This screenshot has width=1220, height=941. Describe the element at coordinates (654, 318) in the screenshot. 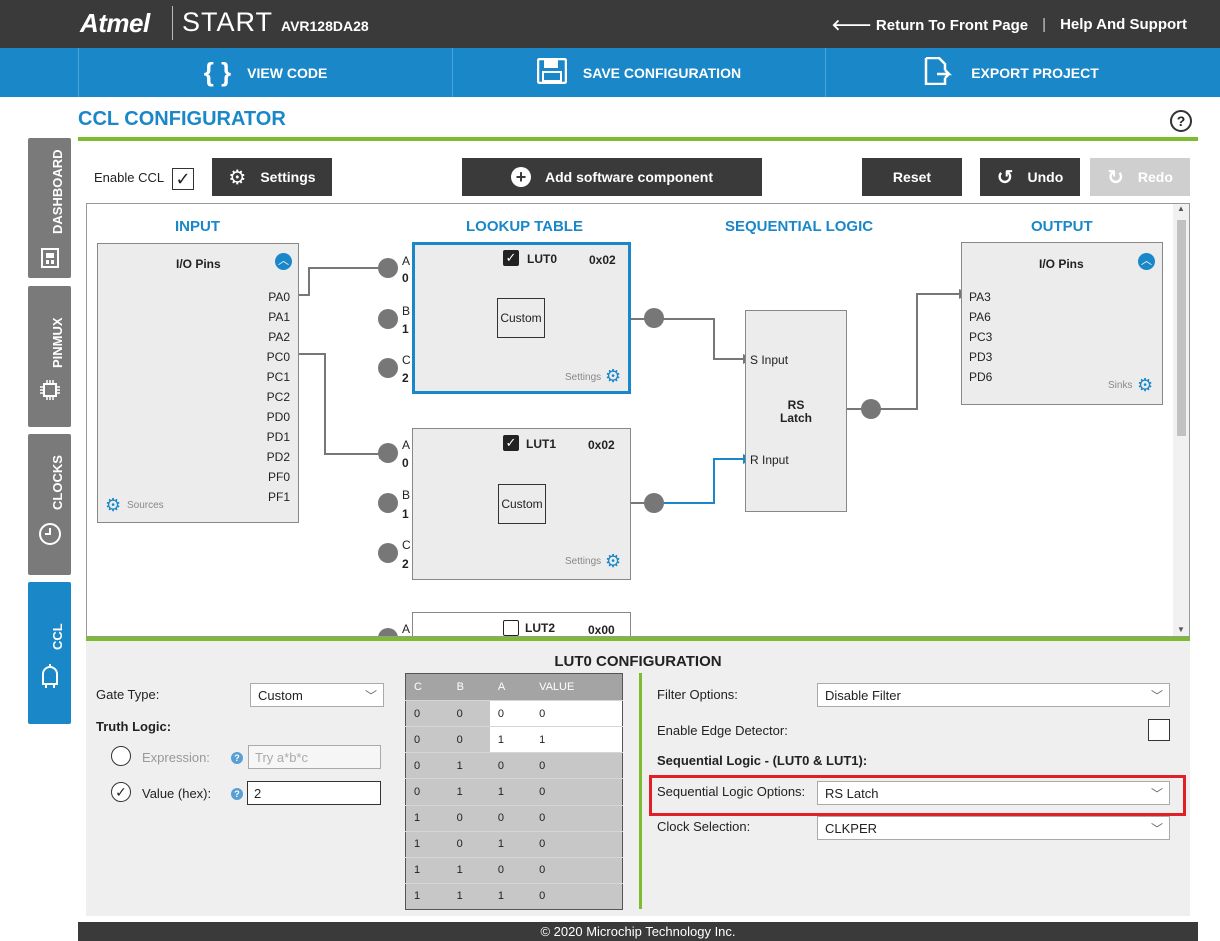

I see `lut0-output-port` at that location.